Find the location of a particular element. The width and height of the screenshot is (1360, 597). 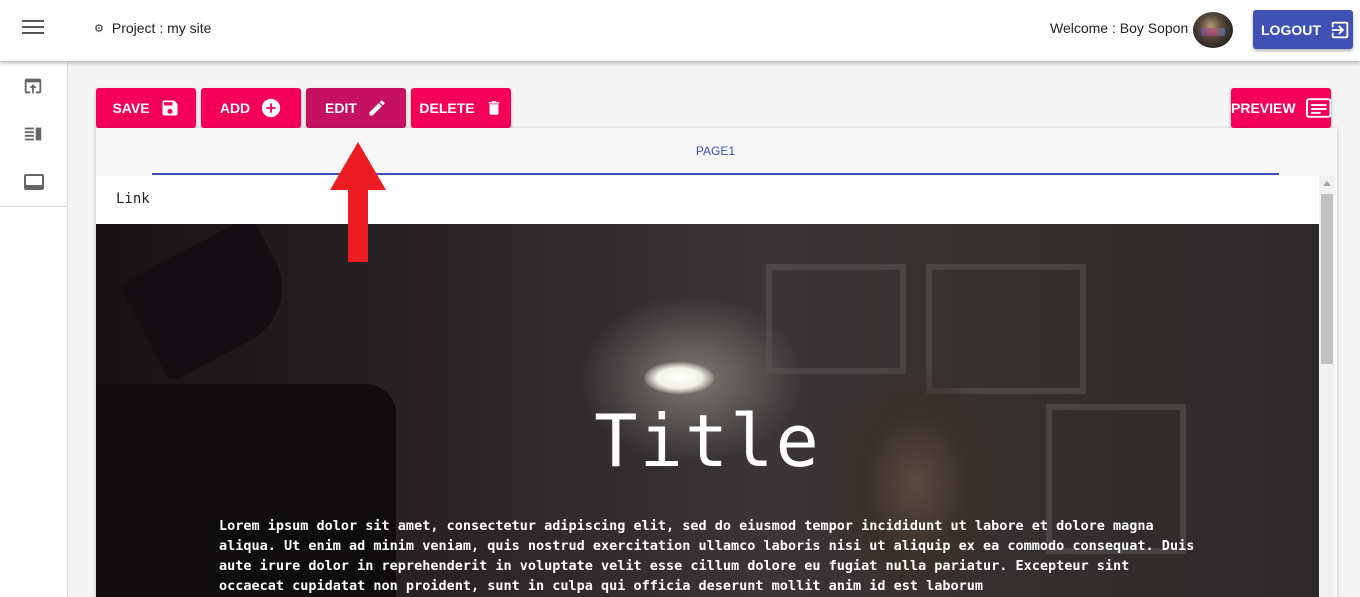

avatar-photo is located at coordinates (1213, 32).